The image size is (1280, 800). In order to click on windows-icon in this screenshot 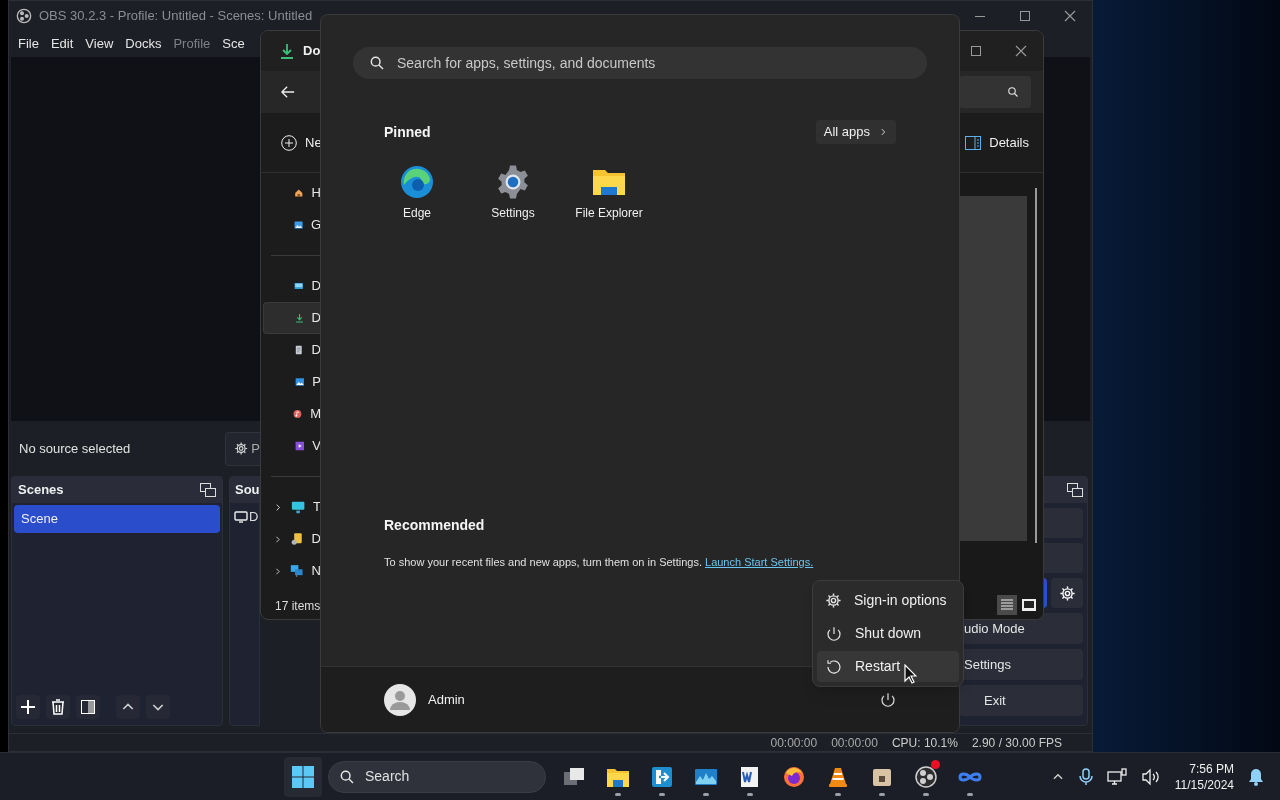, I will do `click(303, 776)`.